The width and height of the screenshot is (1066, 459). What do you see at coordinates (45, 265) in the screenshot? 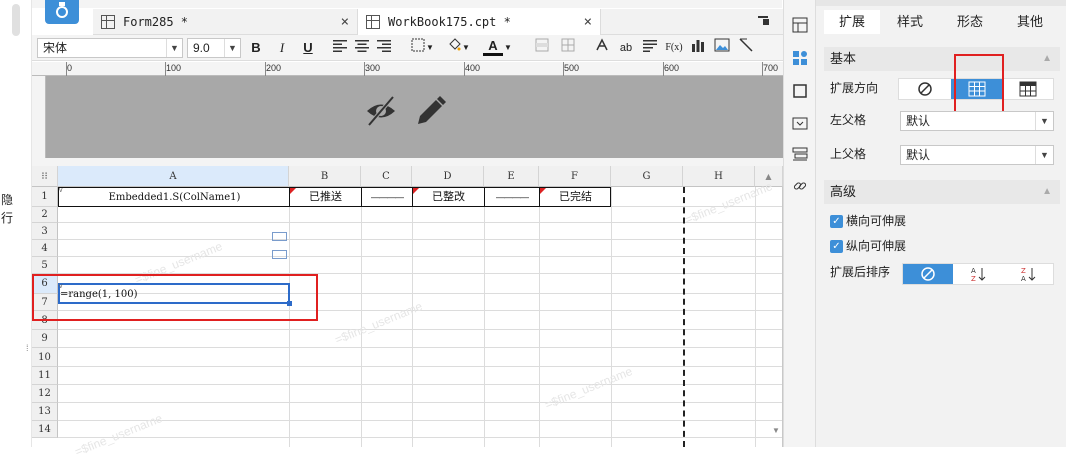
I see `row-header: 5` at bounding box center [45, 265].